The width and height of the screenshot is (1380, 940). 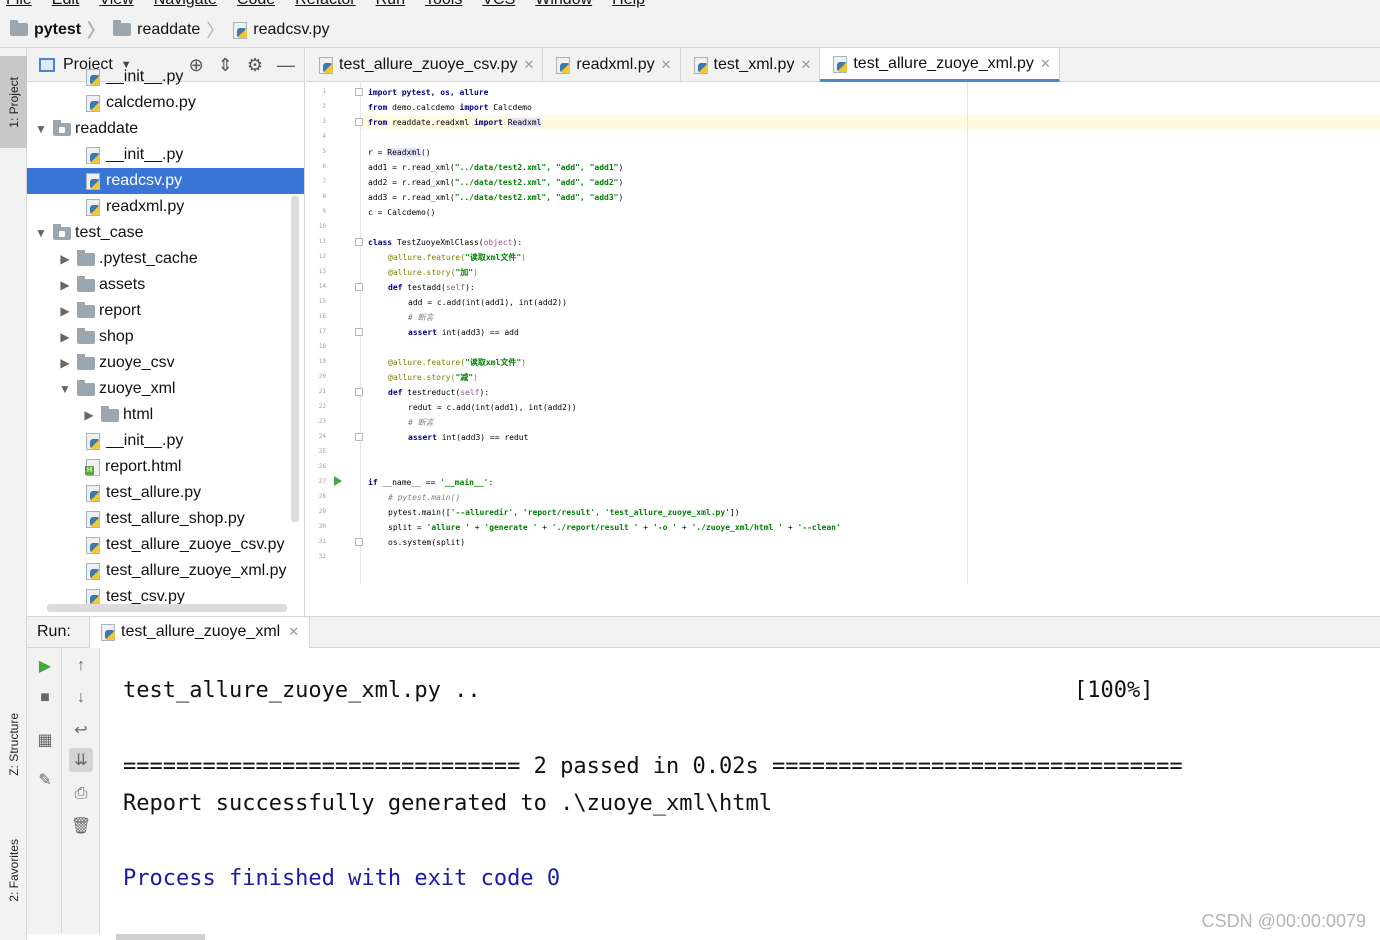 I want to click on menu-view: View, so click(x=116, y=4).